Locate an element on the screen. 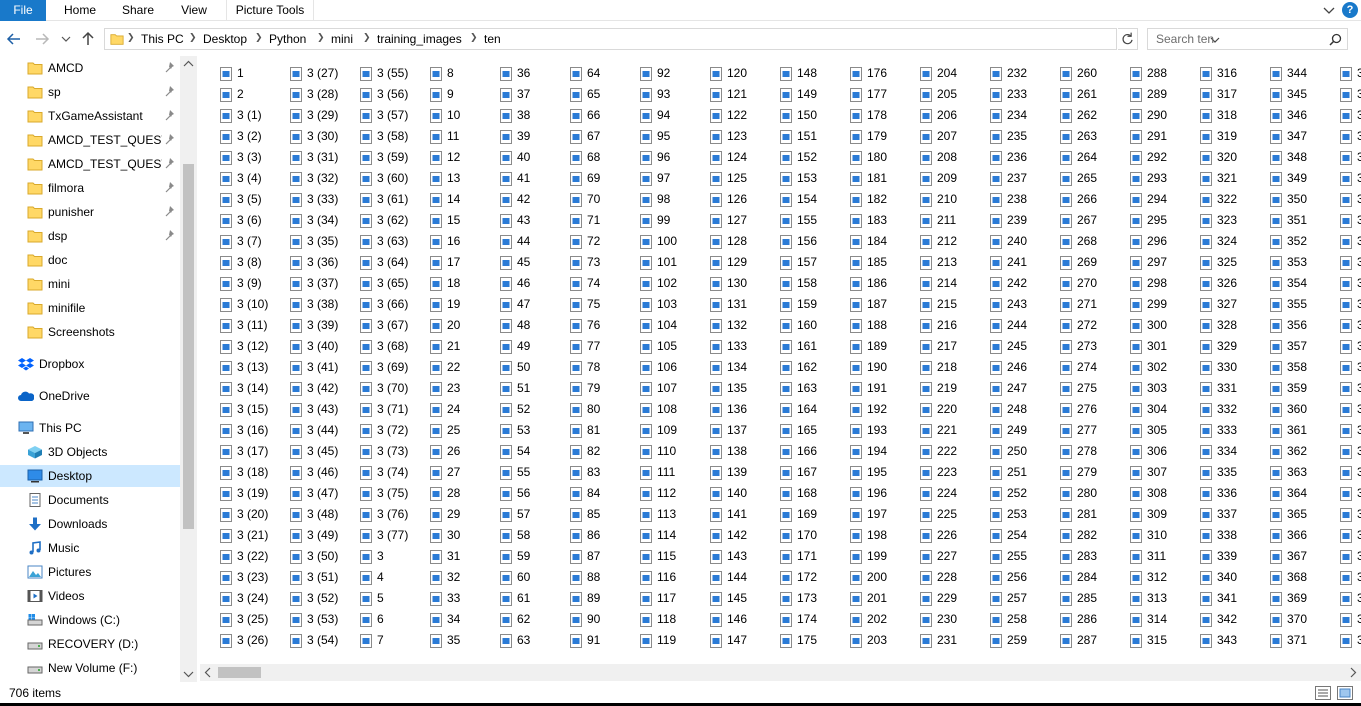 The height and width of the screenshot is (706, 1361). file-item: 3 (15) is located at coordinates (235, 408).